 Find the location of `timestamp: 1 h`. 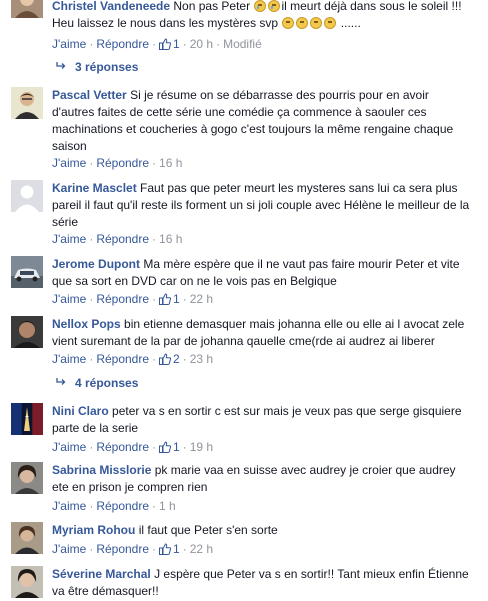

timestamp: 1 h is located at coordinates (167, 506).